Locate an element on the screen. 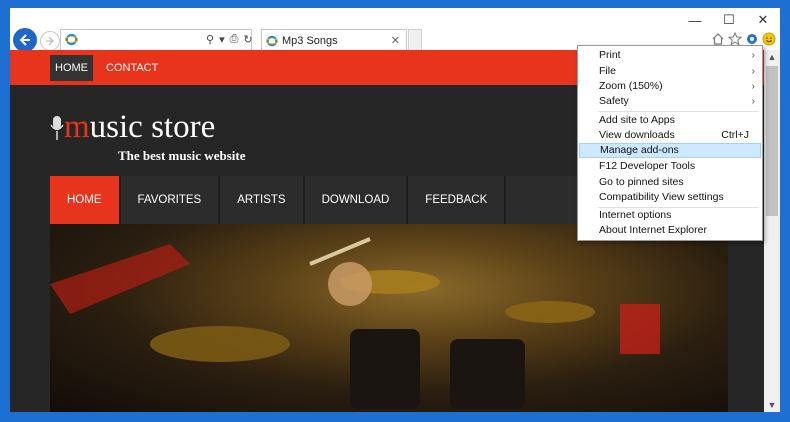 The height and width of the screenshot is (422, 790). logo-title: music store is located at coordinates (140, 127).